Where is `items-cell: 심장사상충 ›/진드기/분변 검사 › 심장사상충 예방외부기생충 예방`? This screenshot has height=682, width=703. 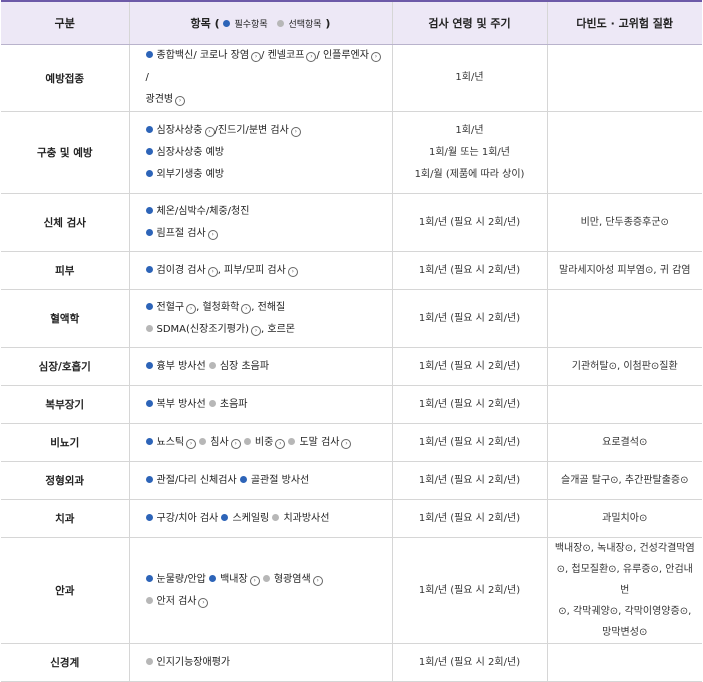
items-cell: 심장사상충 ›/진드기/분변 검사 › 심장사상충 예방외부기생충 예방 is located at coordinates (260, 152).